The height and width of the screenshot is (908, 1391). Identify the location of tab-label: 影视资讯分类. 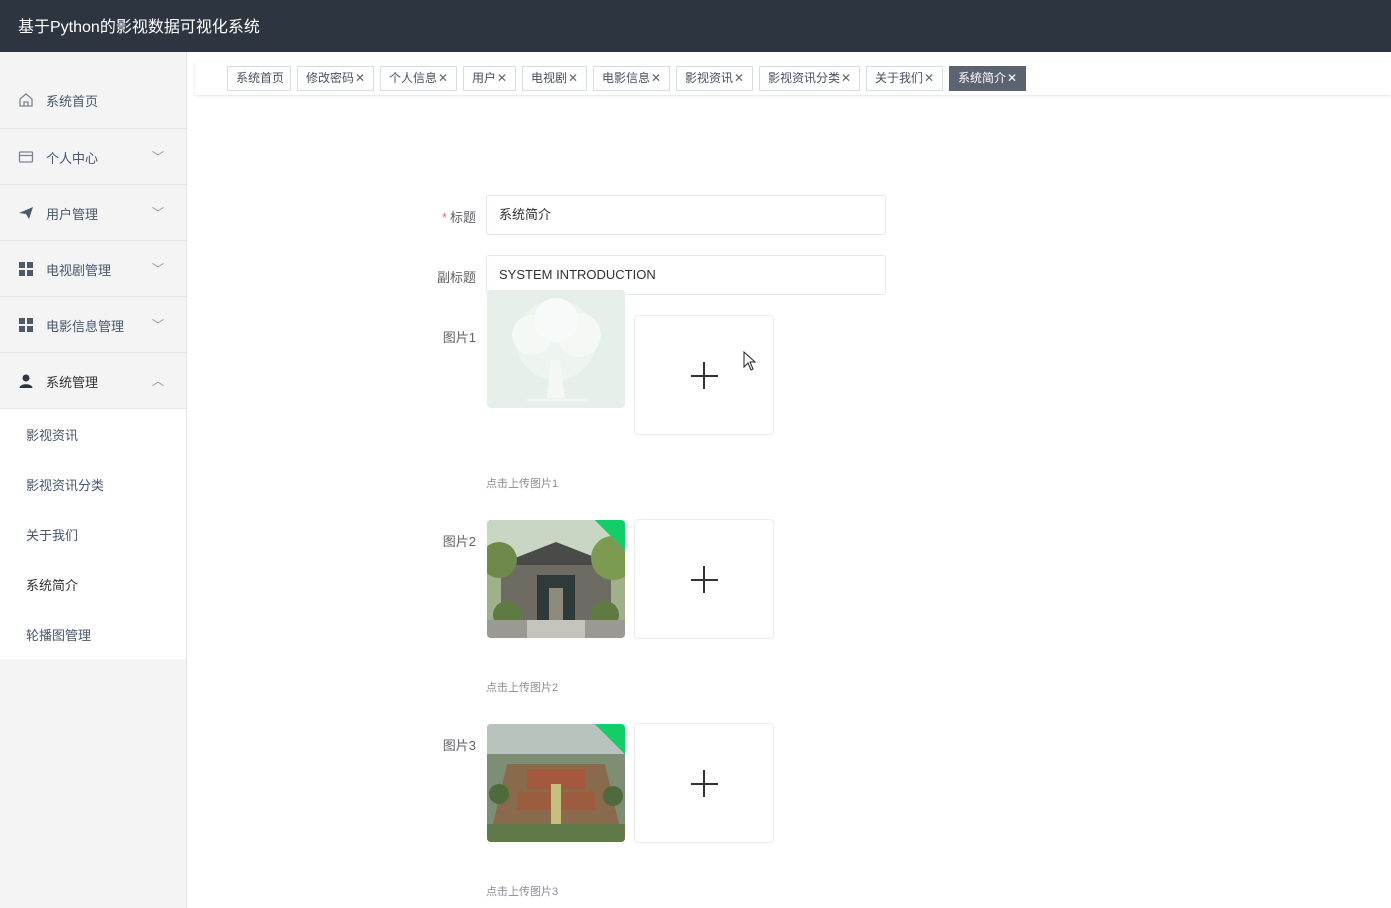
(804, 78).